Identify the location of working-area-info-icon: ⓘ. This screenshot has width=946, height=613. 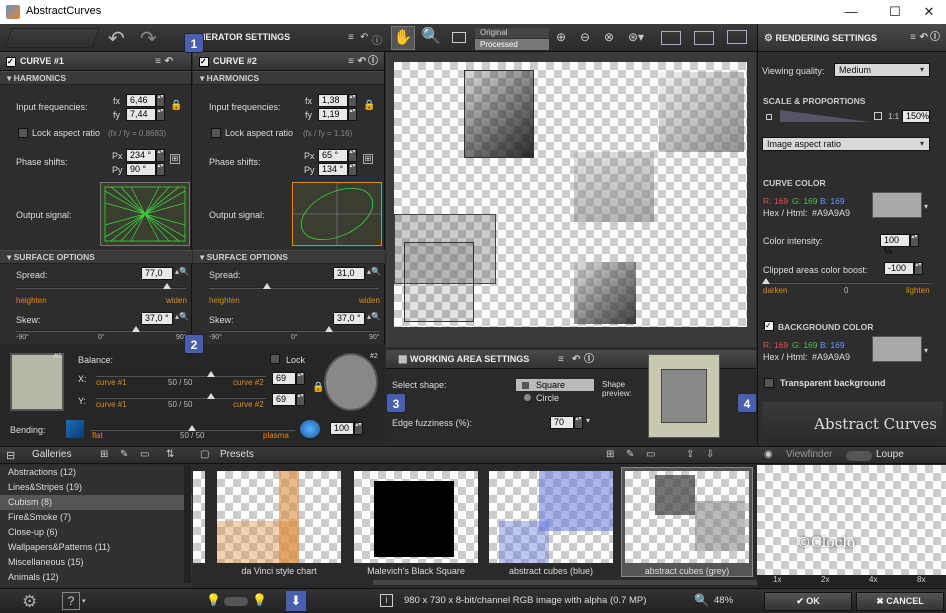
(589, 359).